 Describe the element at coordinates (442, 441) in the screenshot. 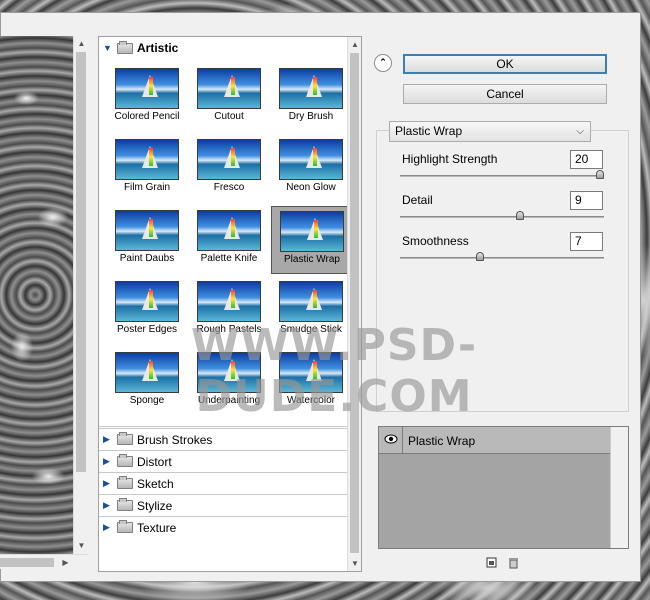

I see `effect-layer-label: Plastic Wrap` at that location.